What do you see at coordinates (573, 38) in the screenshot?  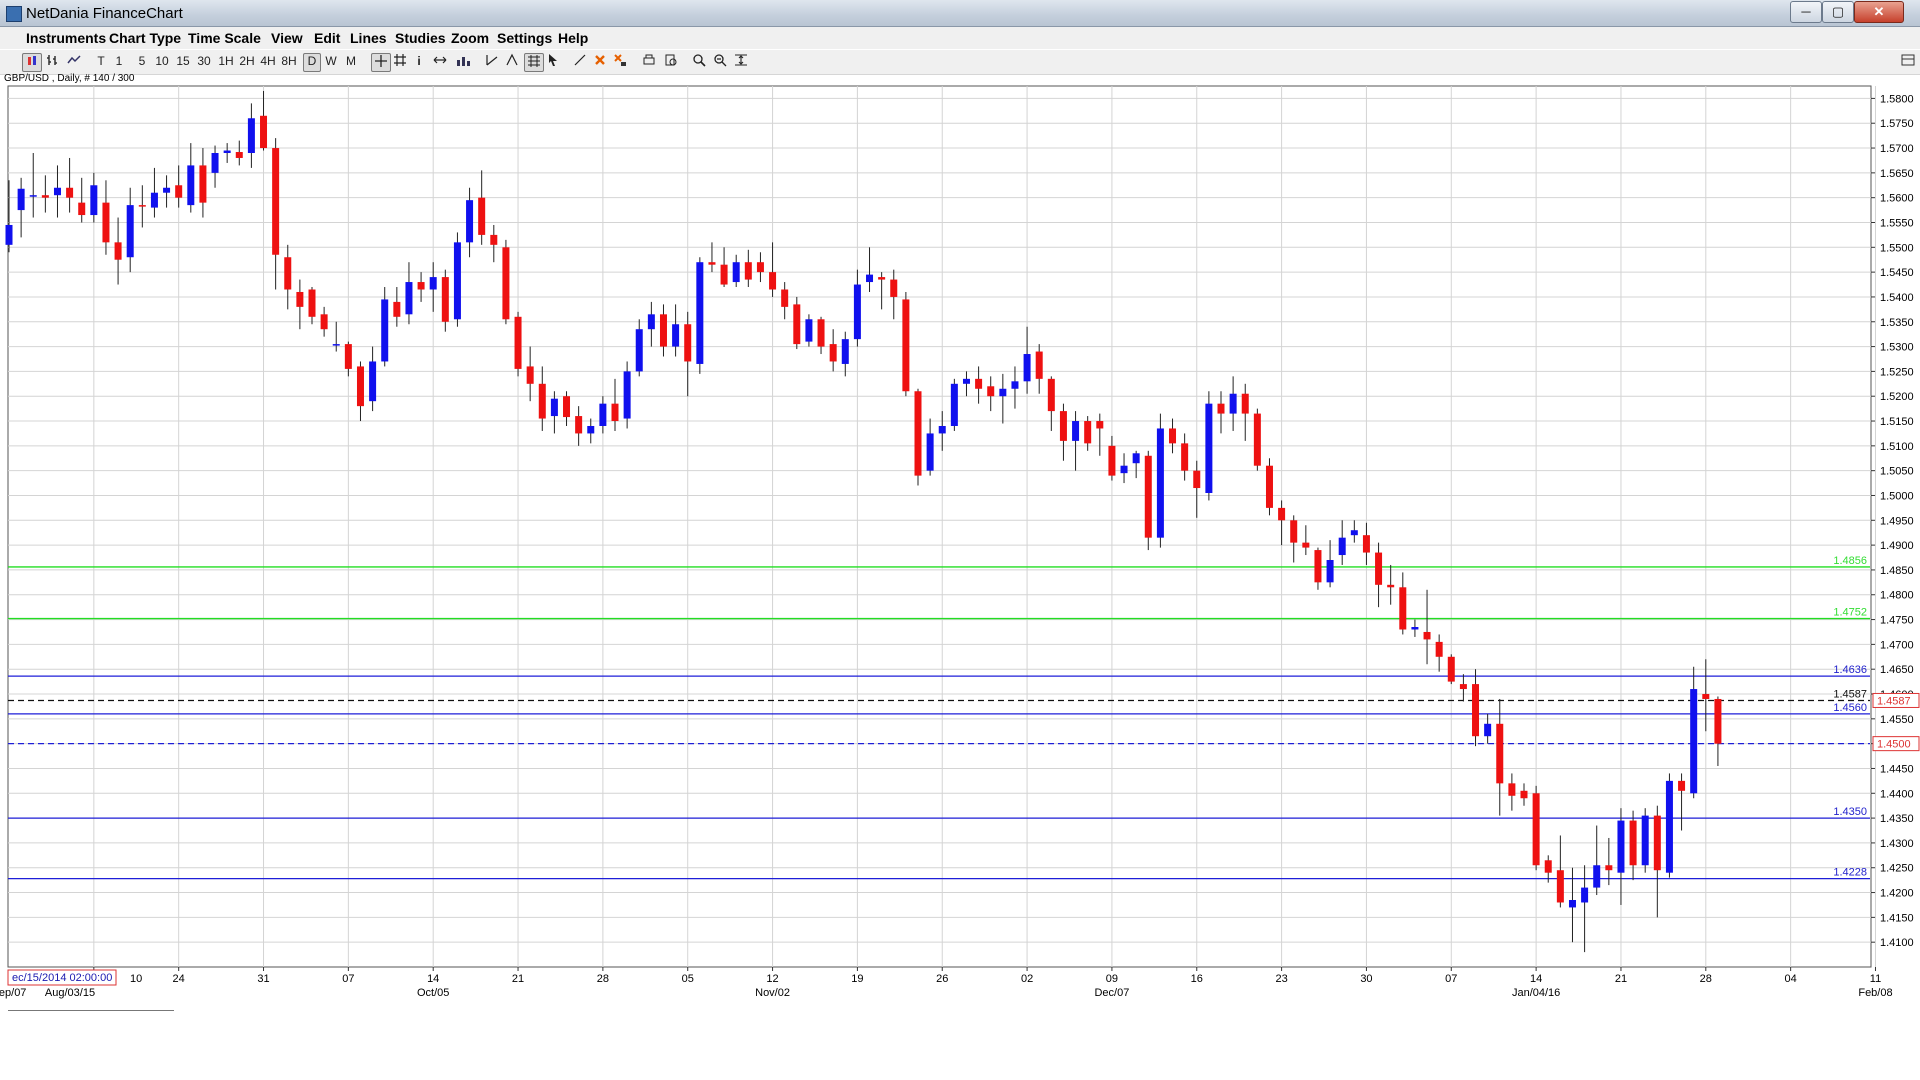 I see `menu-help: Help` at bounding box center [573, 38].